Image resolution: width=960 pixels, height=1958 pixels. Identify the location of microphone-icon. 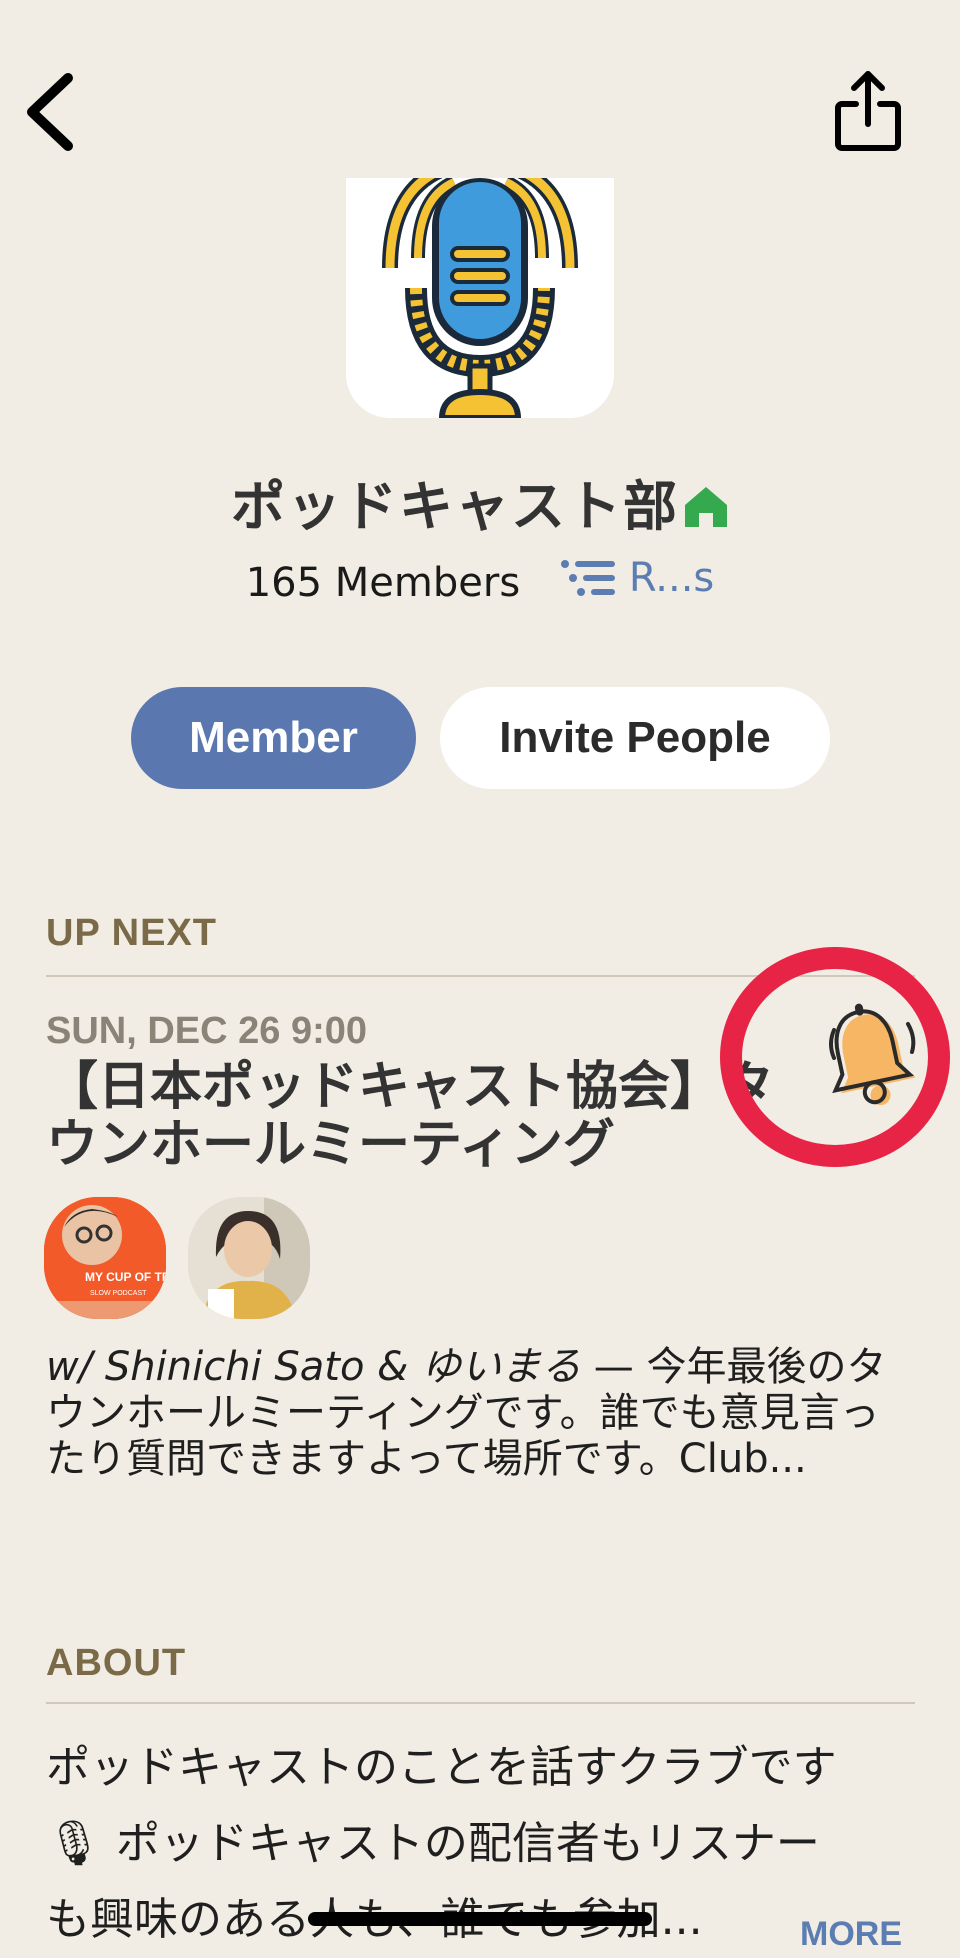
(480, 298).